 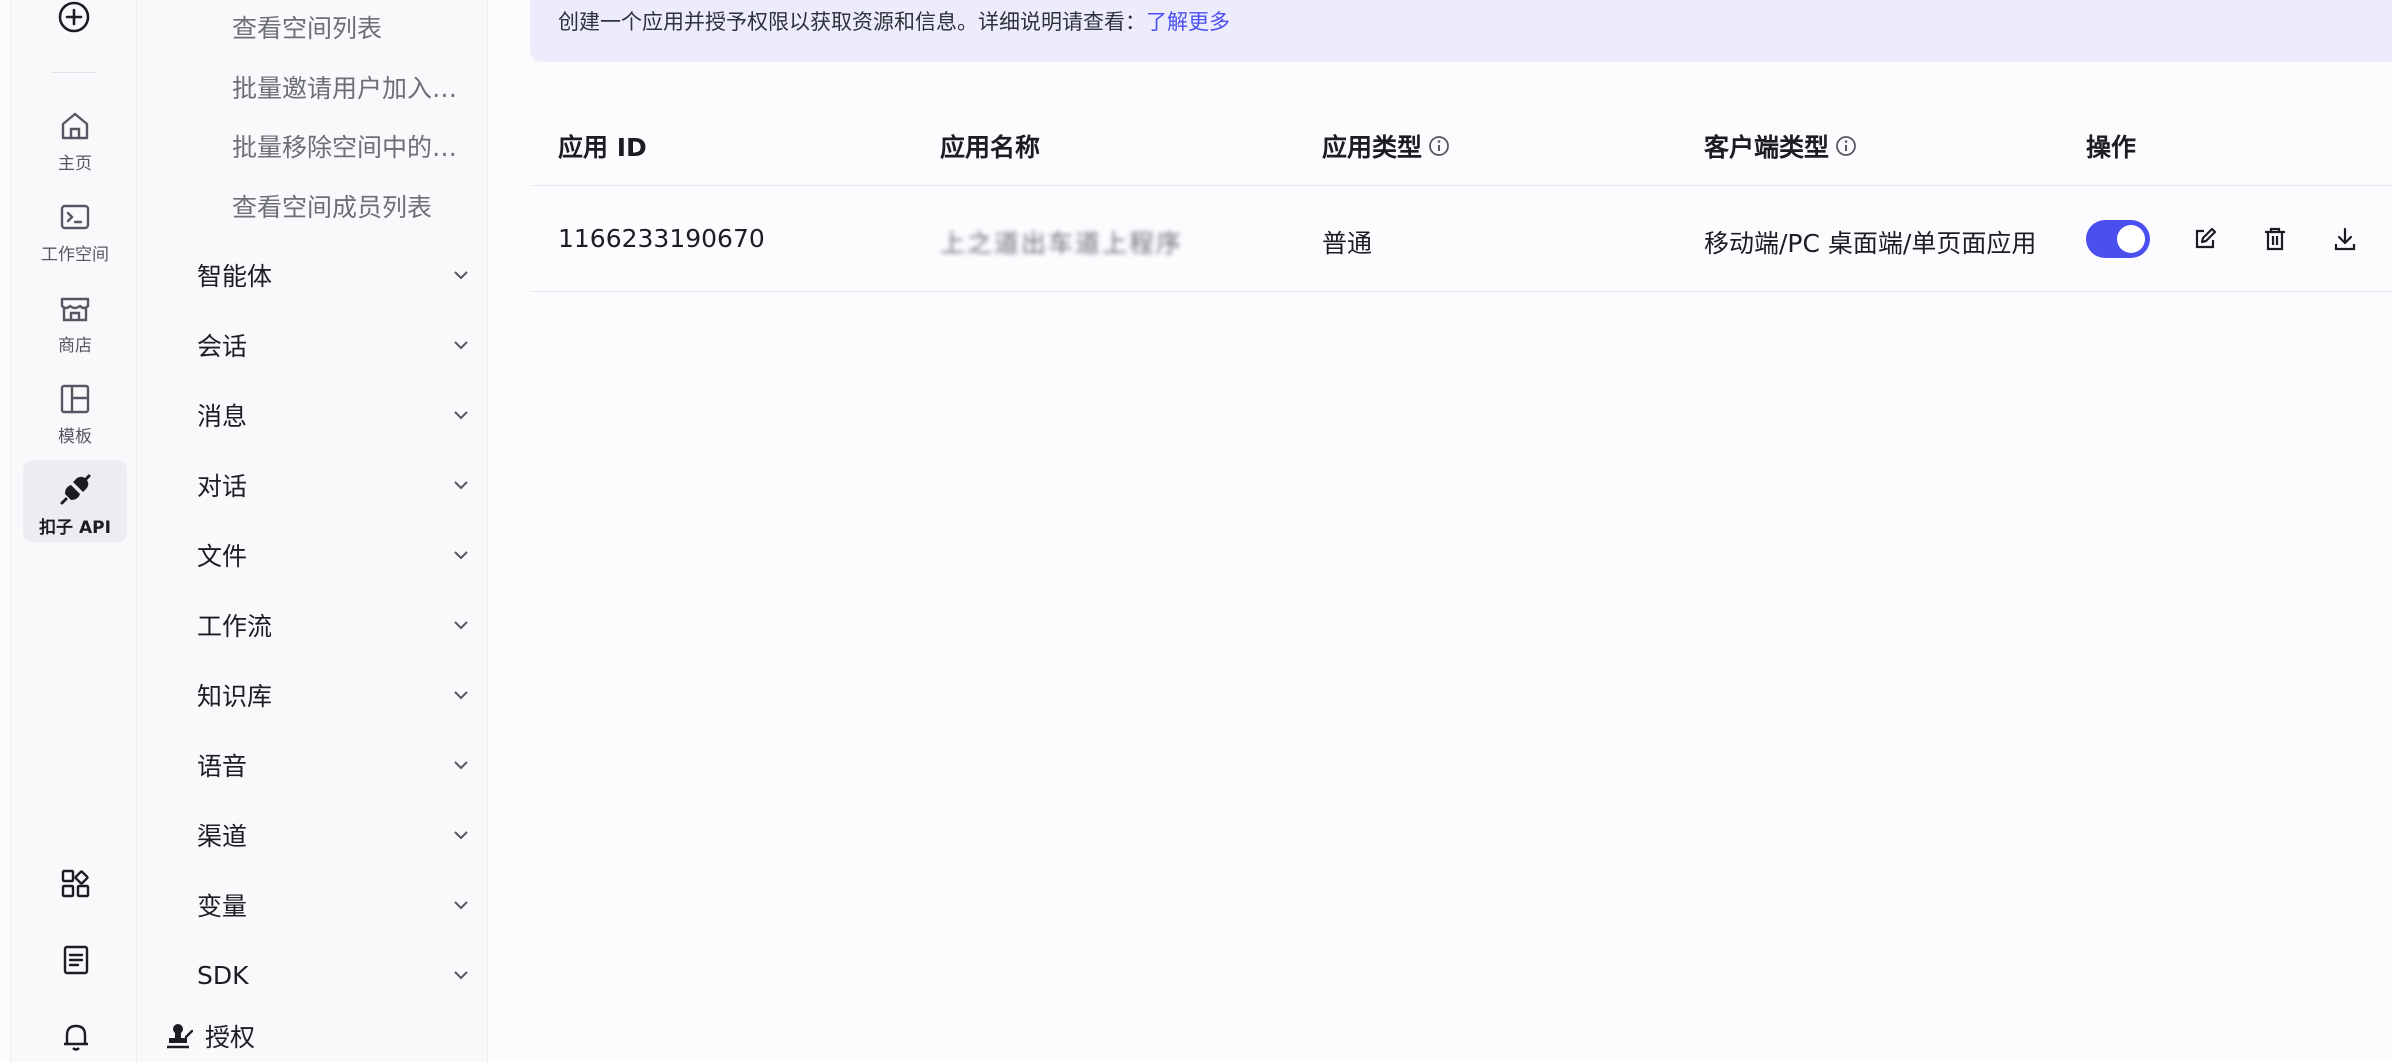 I want to click on header-label: 应用类型, so click(x=1372, y=147).